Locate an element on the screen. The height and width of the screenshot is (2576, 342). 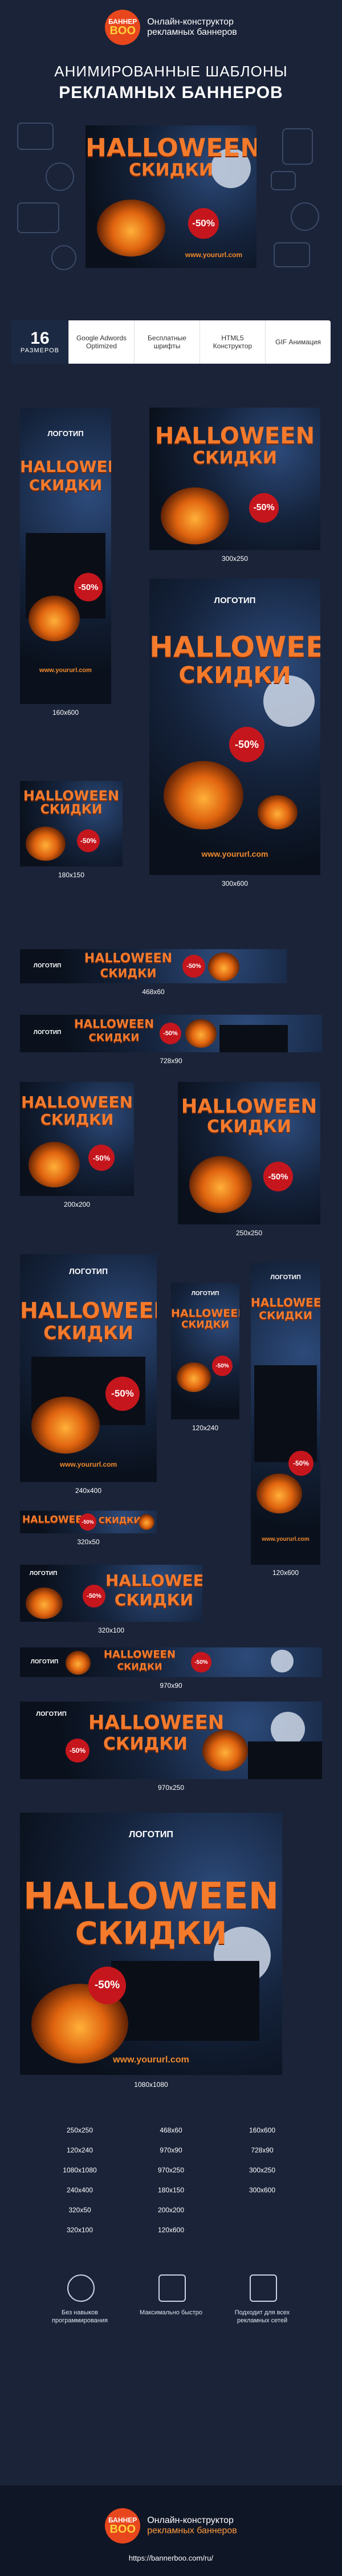
size-item: 120x600 is located at coordinates (171, 2230).